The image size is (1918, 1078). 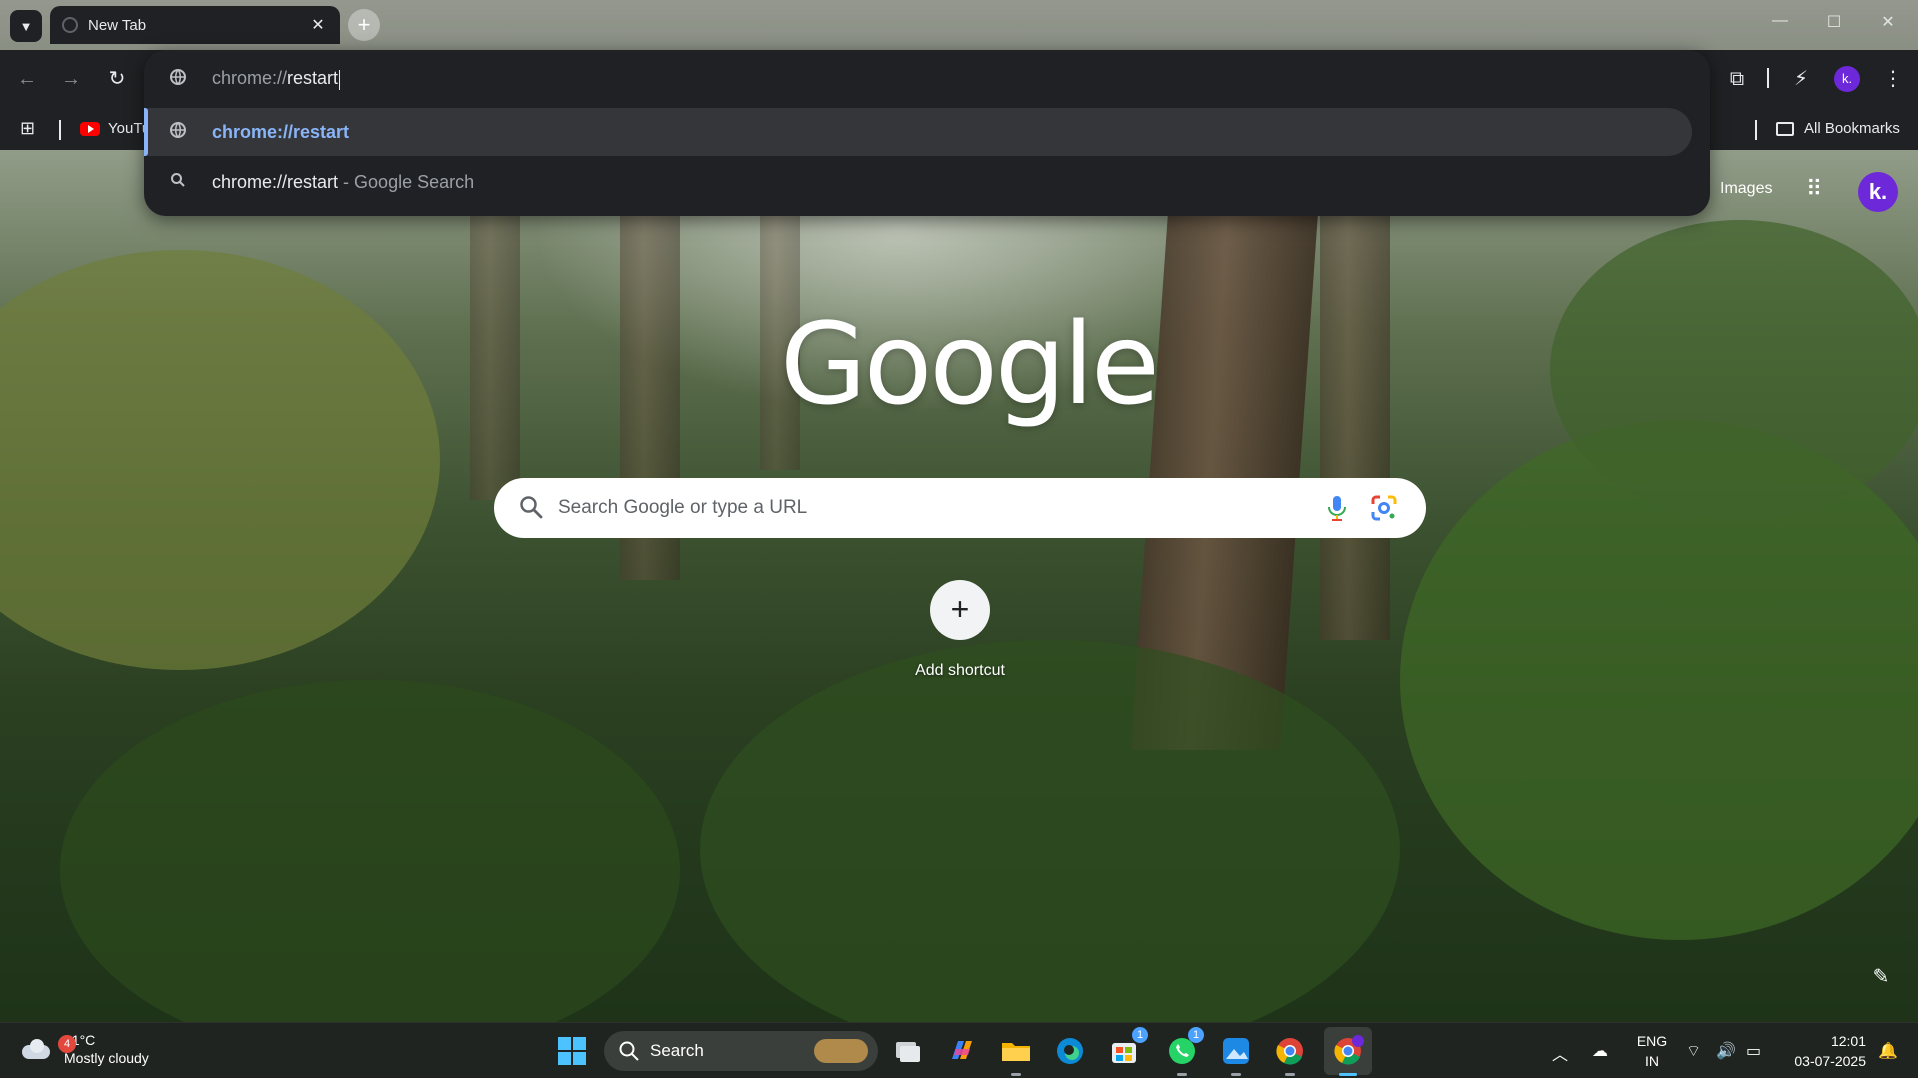 What do you see at coordinates (1348, 1051) in the screenshot?
I see `chrome-profile-icon` at bounding box center [1348, 1051].